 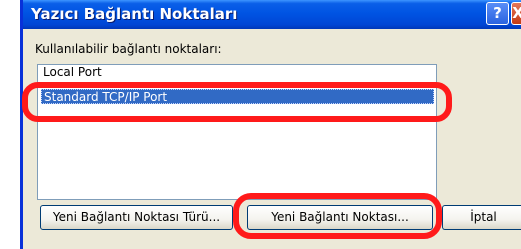 What do you see at coordinates (497, 13) in the screenshot?
I see `help-button: ?` at bounding box center [497, 13].